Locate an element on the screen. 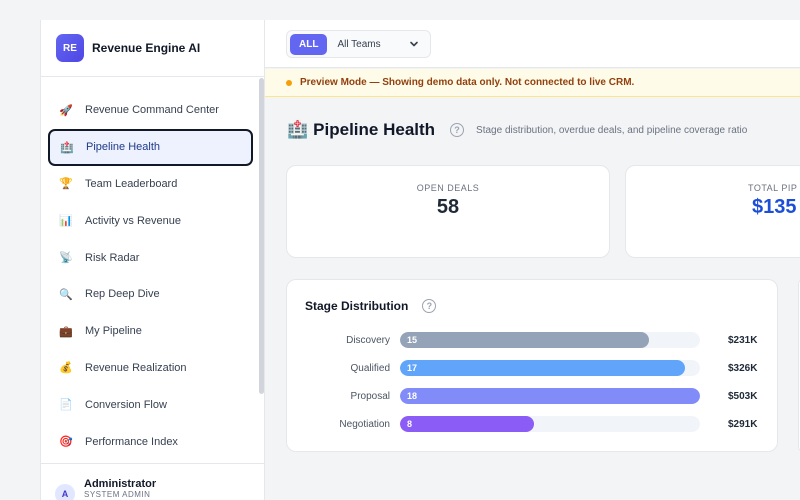  sidebar-item-label: Activity vs Revenue is located at coordinates (133, 220).